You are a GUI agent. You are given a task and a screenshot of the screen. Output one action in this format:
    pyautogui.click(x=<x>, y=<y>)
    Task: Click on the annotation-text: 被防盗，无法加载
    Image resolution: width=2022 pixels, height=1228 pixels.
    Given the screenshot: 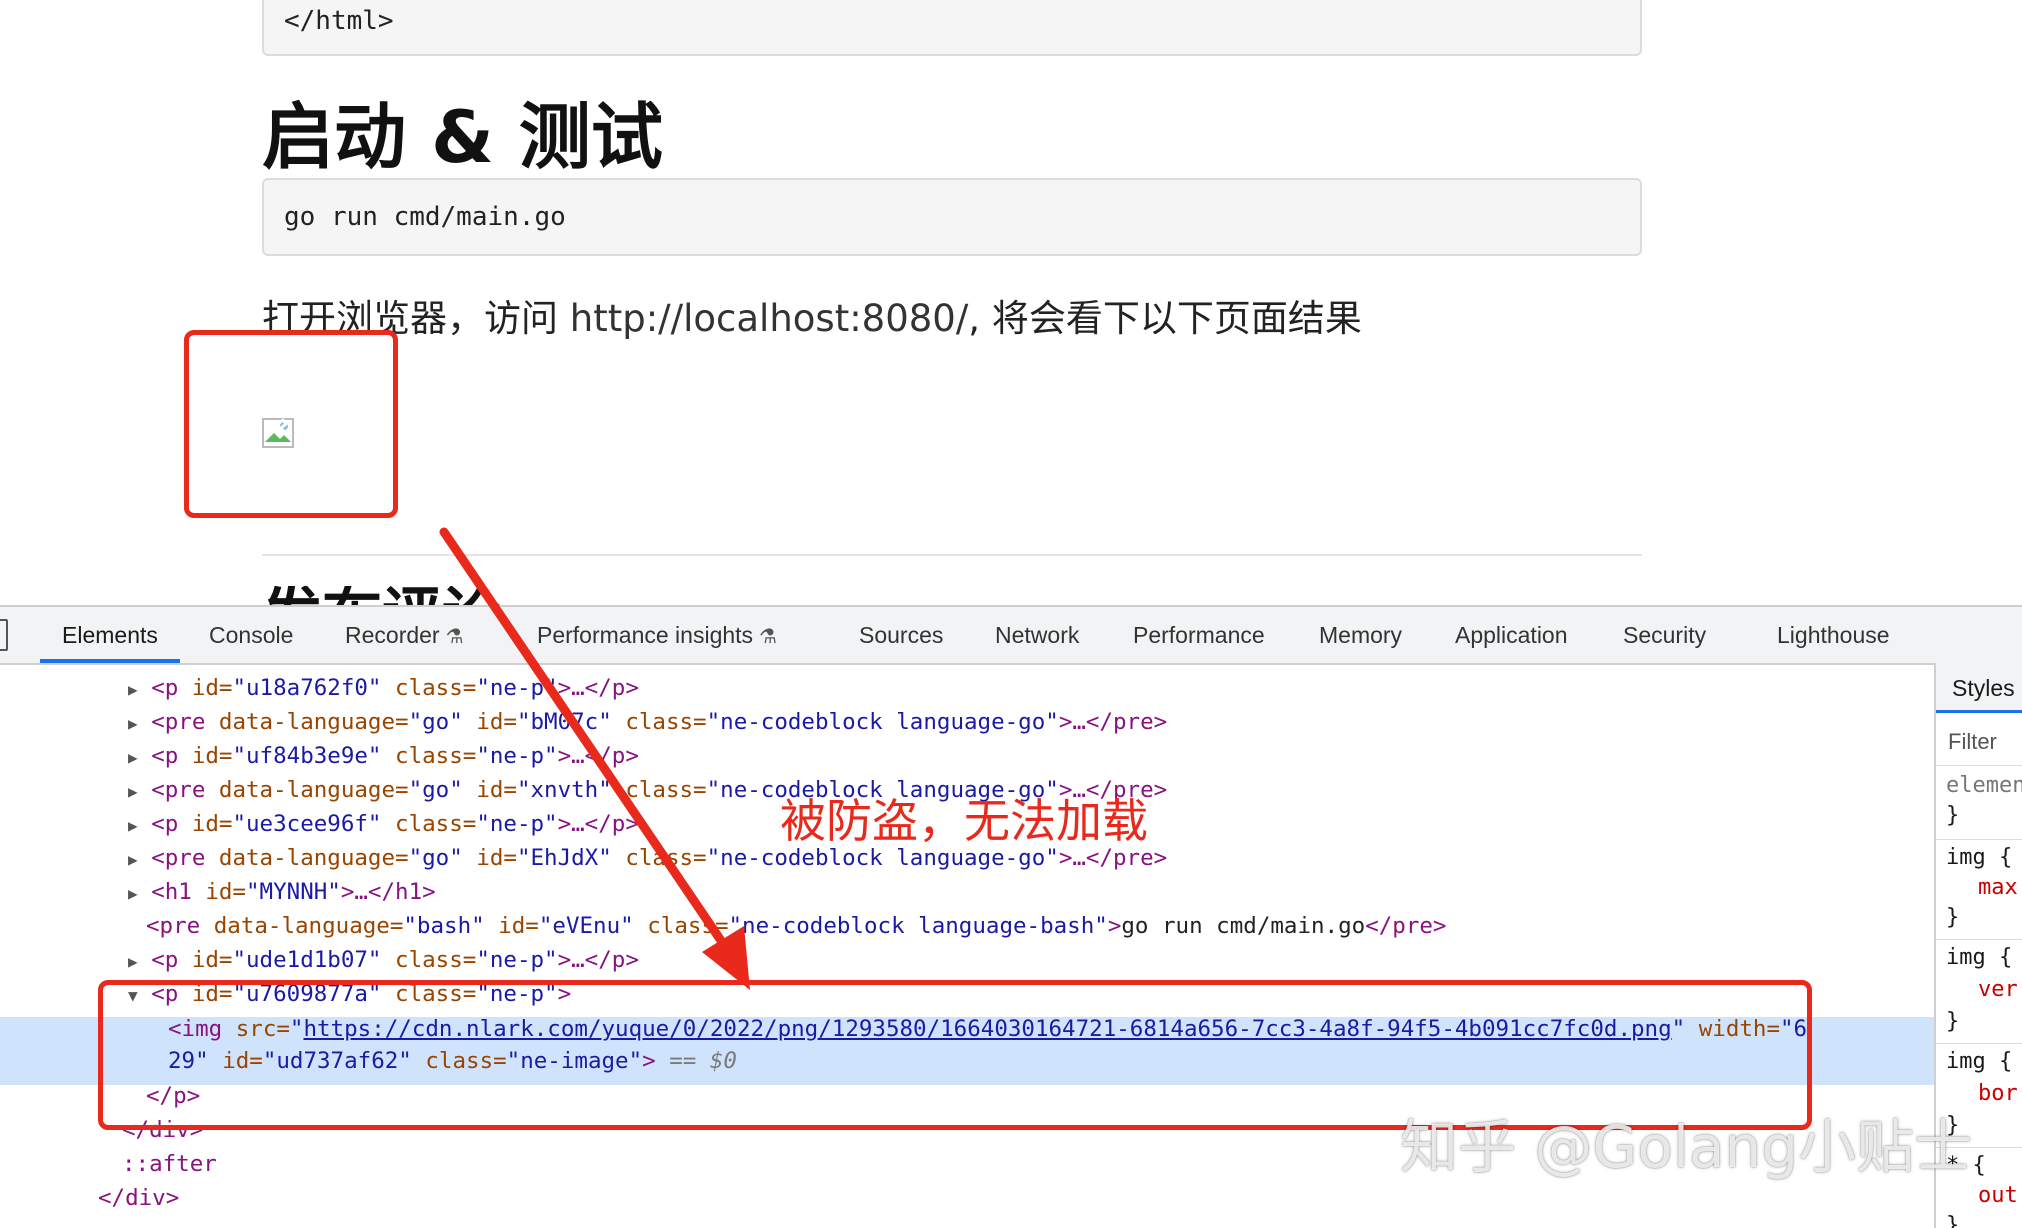 What is the action you would take?
    pyautogui.click(x=964, y=821)
    